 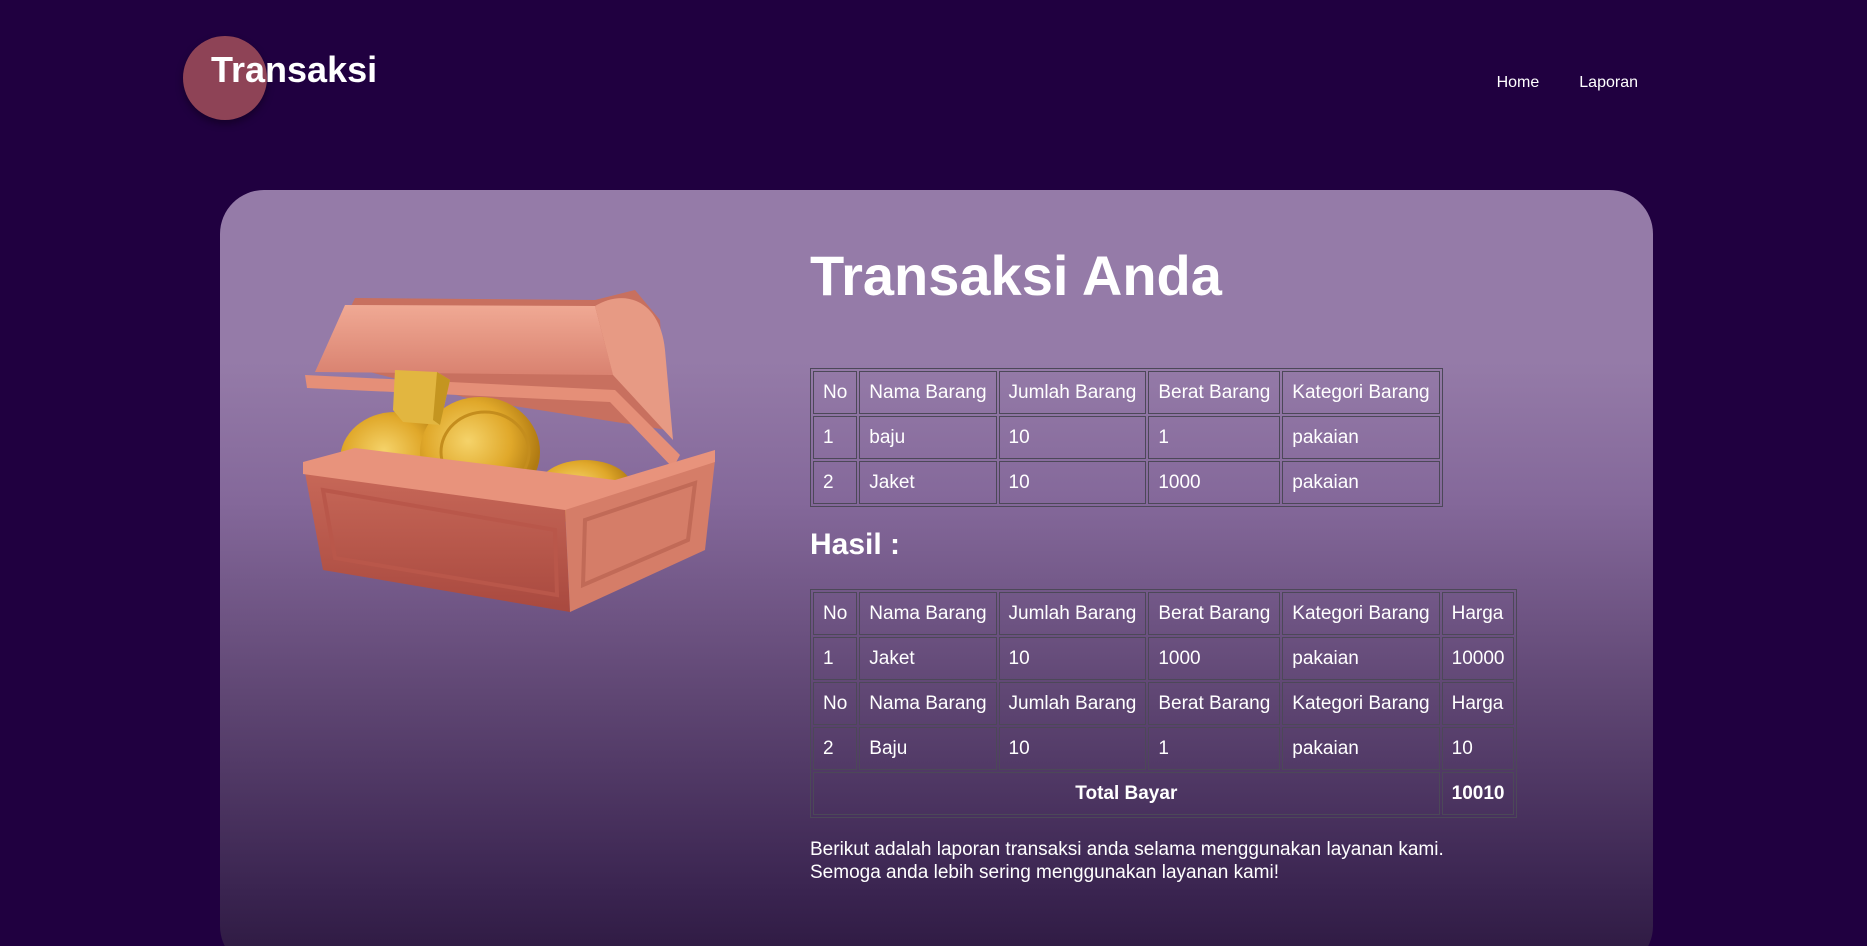 What do you see at coordinates (1567, 83) in the screenshot?
I see `main-nav: Home Laporan` at bounding box center [1567, 83].